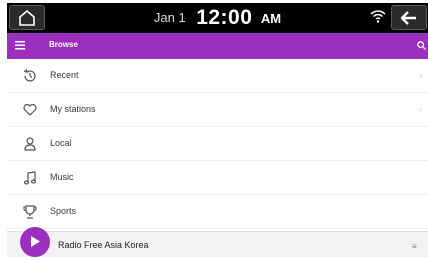  I want to click on more-icon: ≡, so click(414, 246).